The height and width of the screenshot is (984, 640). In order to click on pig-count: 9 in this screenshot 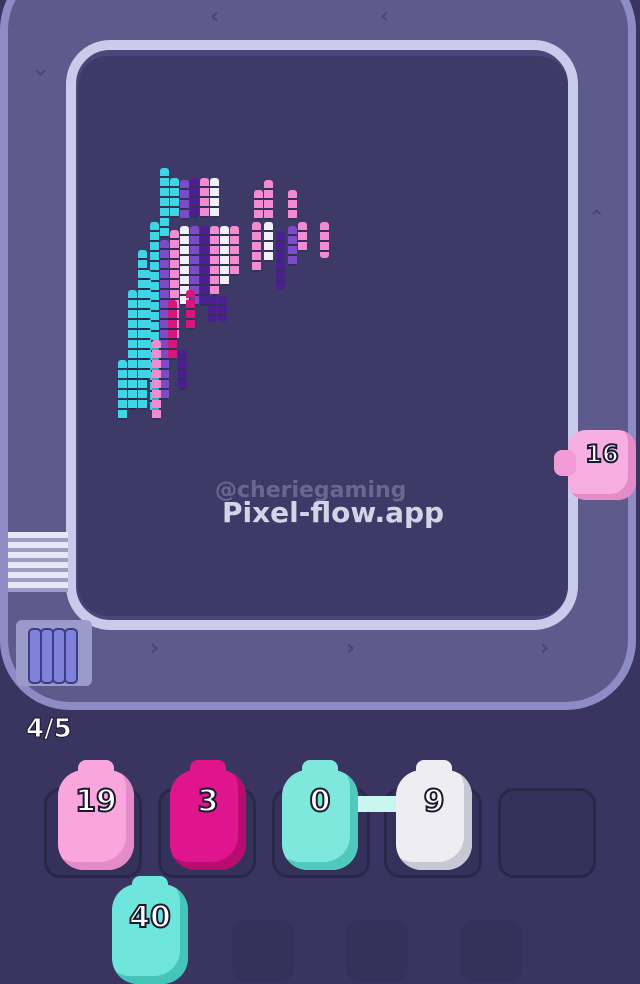, I will do `click(434, 801)`.